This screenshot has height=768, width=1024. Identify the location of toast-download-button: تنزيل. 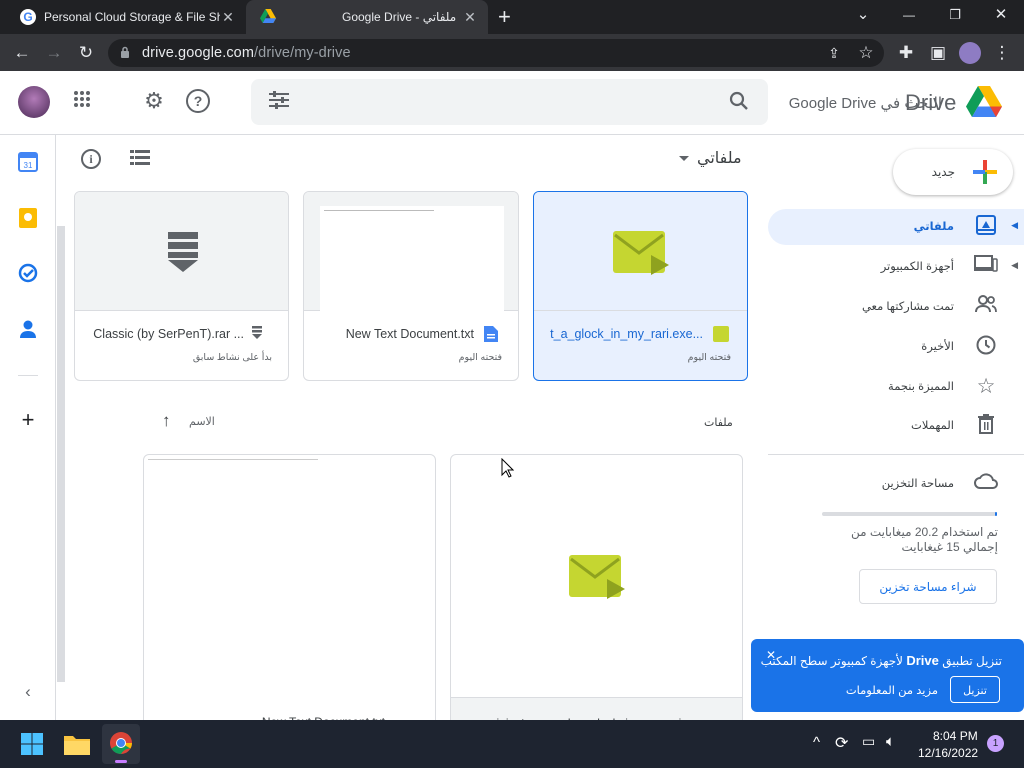
(975, 689).